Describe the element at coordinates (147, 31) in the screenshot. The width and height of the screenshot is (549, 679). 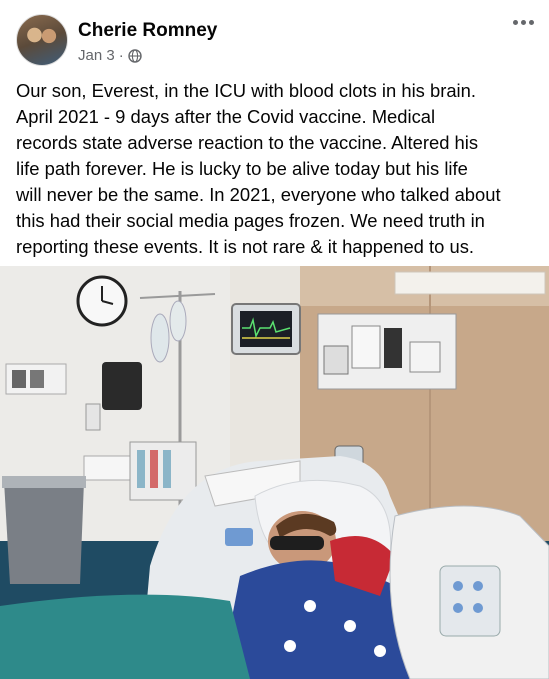
I see `author-name: Cherie Romney` at that location.